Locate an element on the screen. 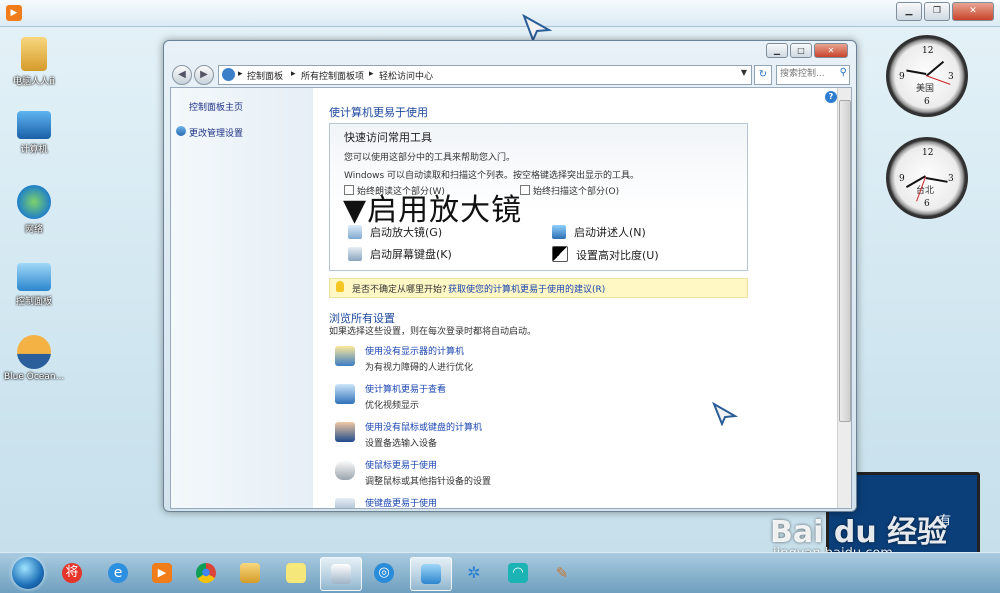 Image resolution: width=1000 pixels, height=593 pixels. setting-description: 设置备选输入设备 is located at coordinates (401, 444).